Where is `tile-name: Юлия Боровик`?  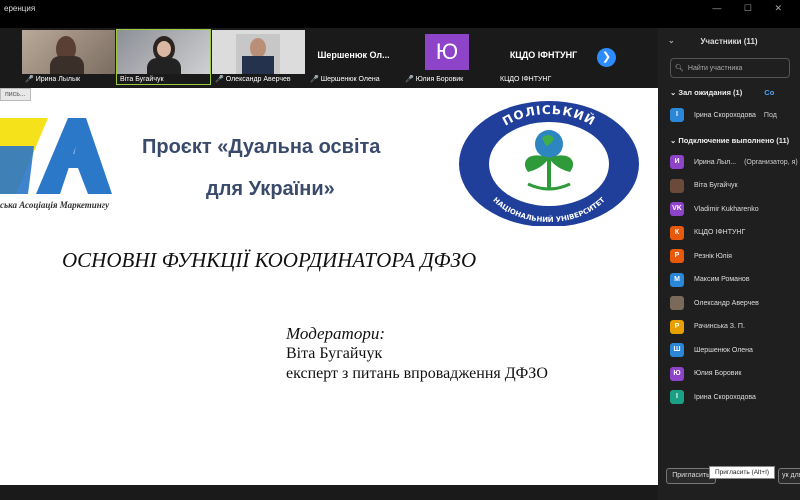 tile-name: Юлия Боровик is located at coordinates (439, 79).